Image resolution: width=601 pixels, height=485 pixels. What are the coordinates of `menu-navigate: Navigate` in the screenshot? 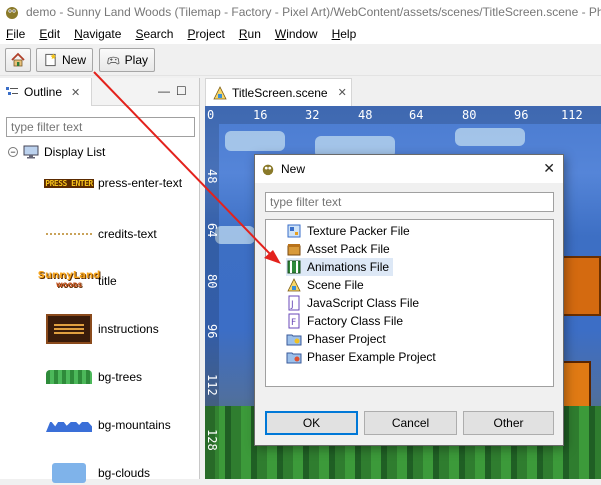 It's located at (97, 34).